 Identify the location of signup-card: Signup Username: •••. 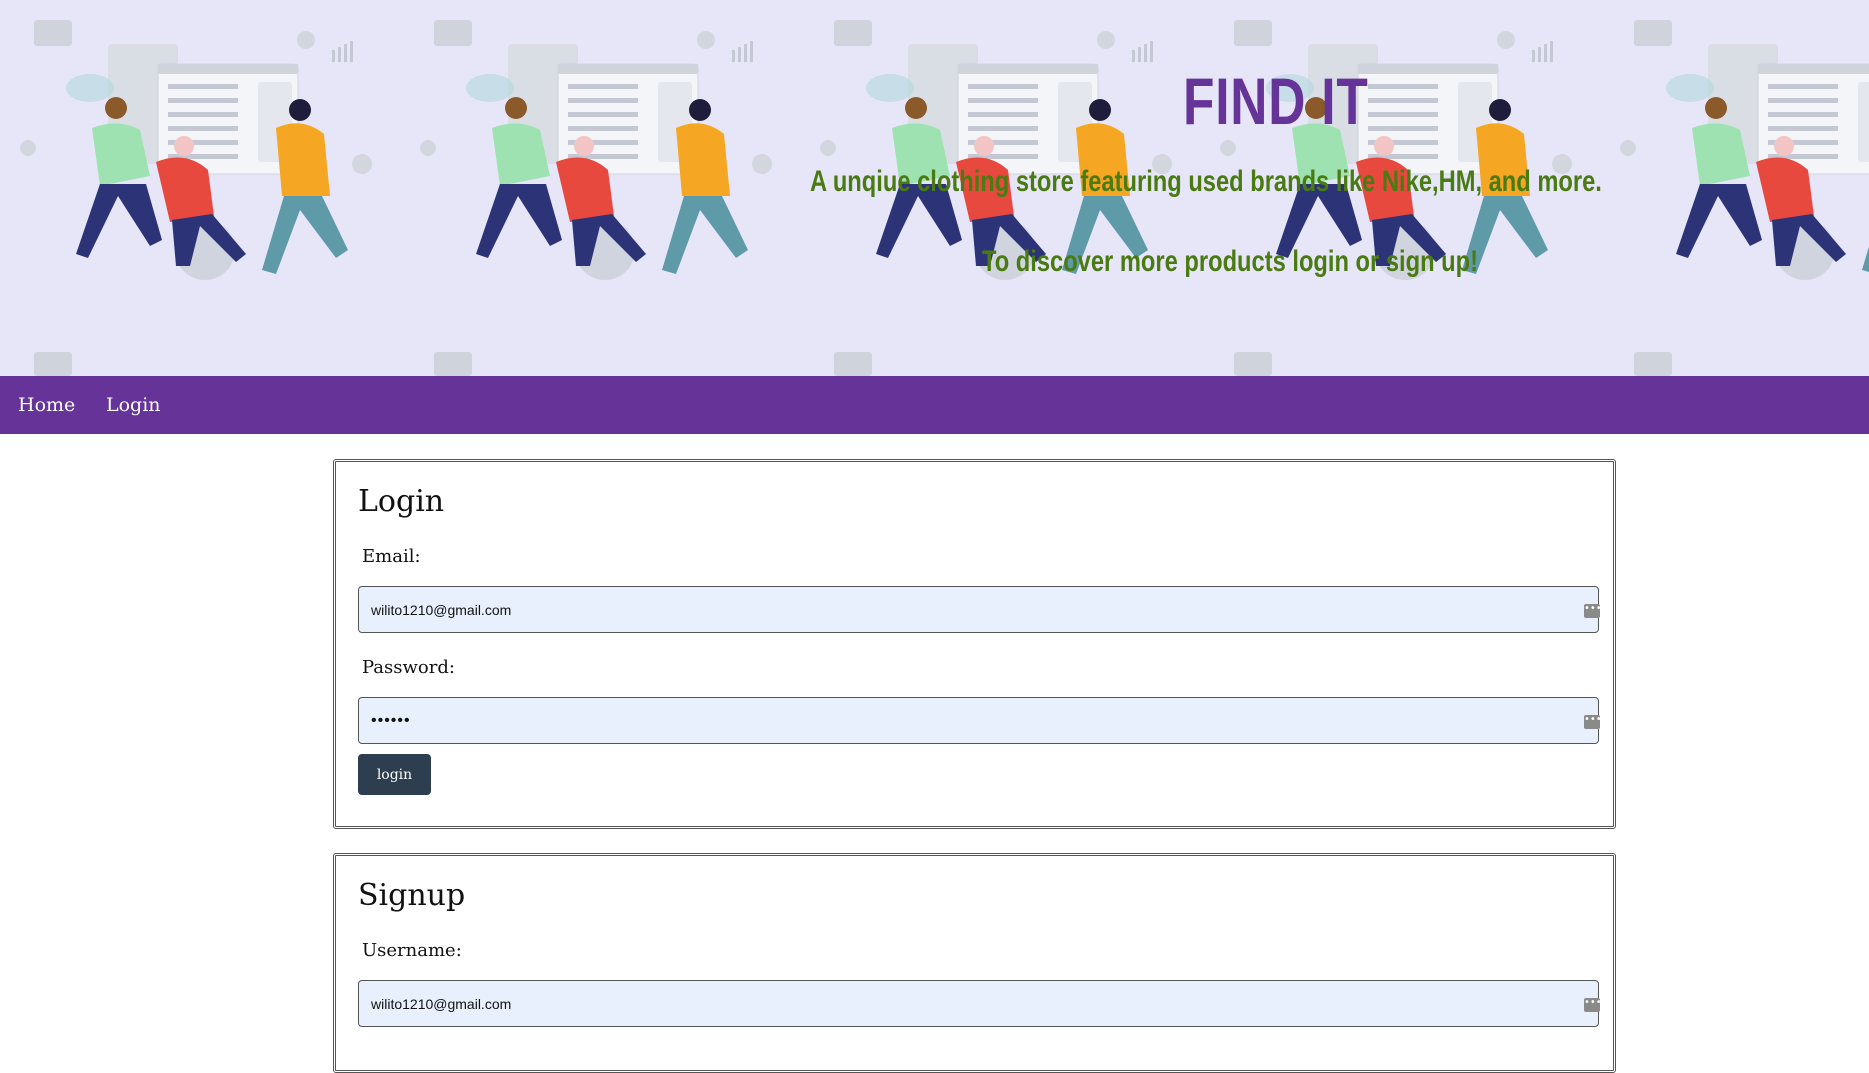
(974, 963).